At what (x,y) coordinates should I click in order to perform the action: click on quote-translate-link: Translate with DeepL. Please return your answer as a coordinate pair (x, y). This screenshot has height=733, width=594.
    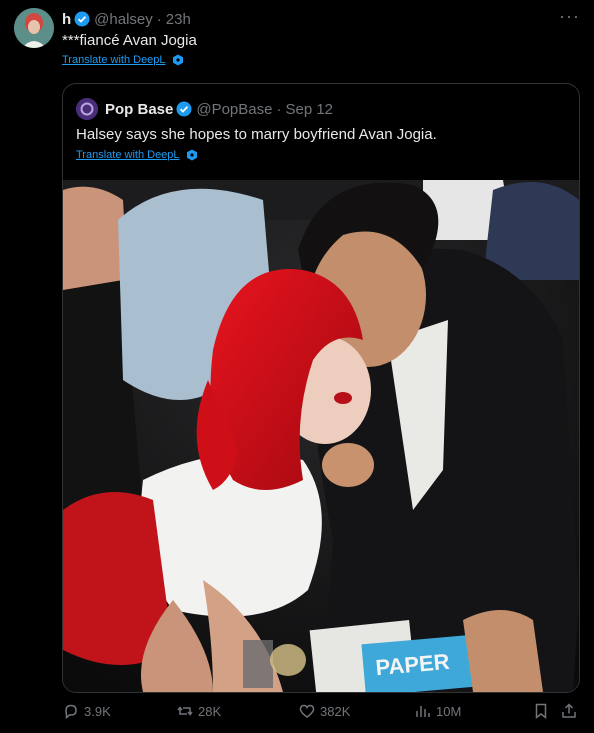
    Looking at the image, I should click on (137, 155).